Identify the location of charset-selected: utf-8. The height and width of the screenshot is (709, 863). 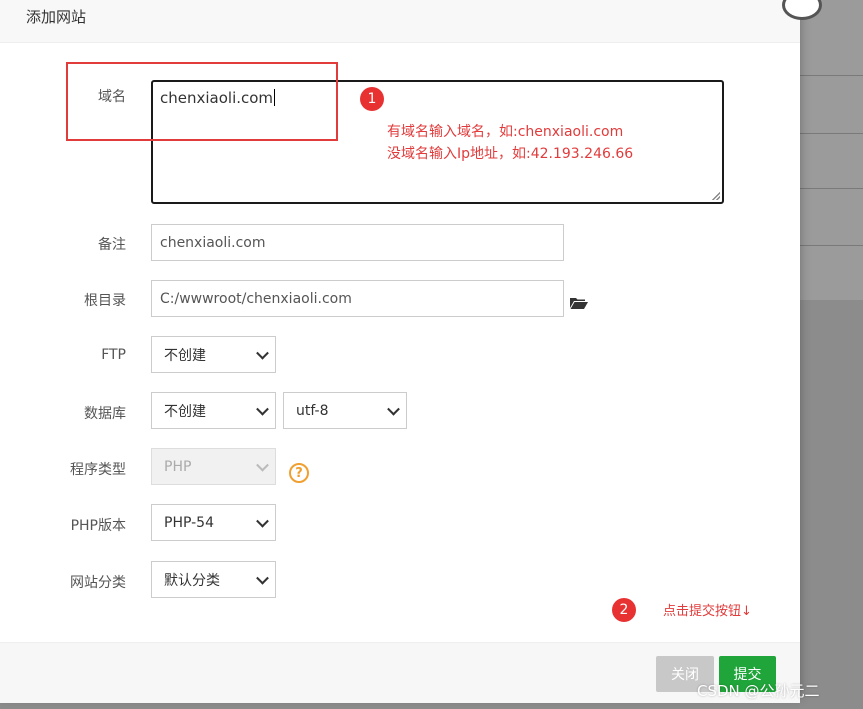
(312, 410).